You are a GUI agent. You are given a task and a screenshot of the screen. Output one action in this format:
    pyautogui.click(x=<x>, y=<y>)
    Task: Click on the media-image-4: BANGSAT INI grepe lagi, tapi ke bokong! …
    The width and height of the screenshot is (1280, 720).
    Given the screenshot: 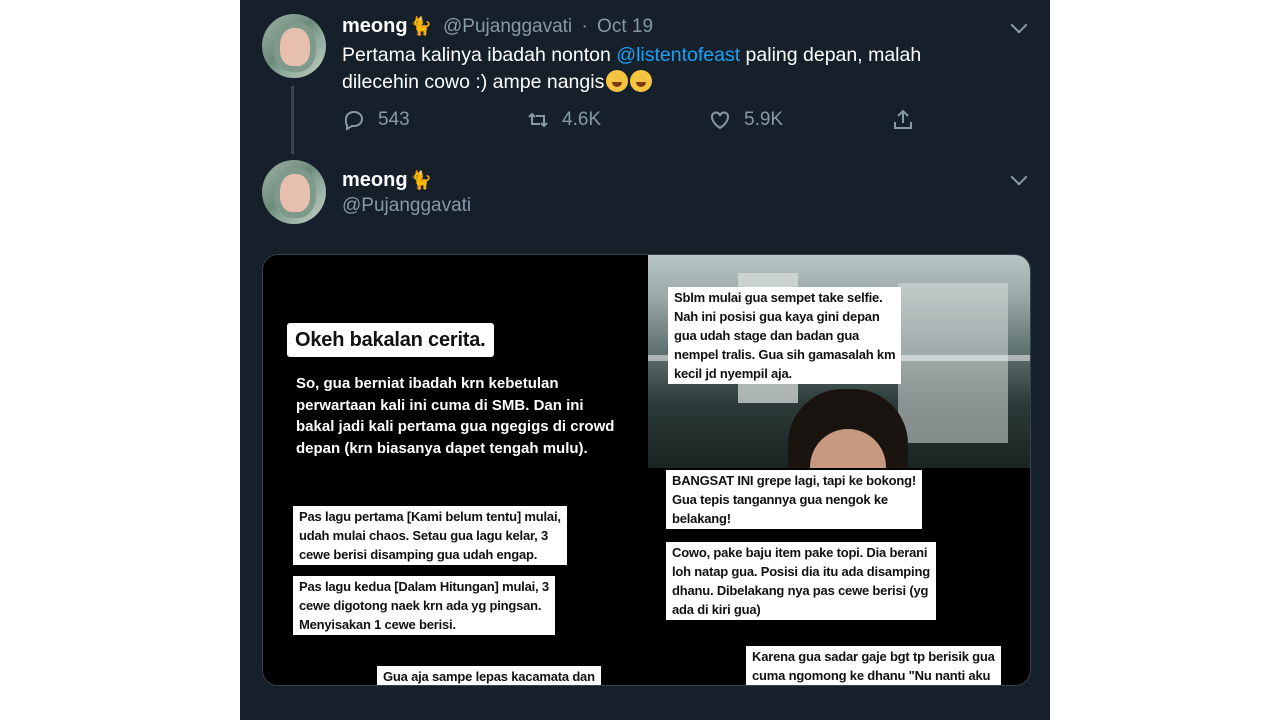 What is the action you would take?
    pyautogui.click(x=839, y=577)
    